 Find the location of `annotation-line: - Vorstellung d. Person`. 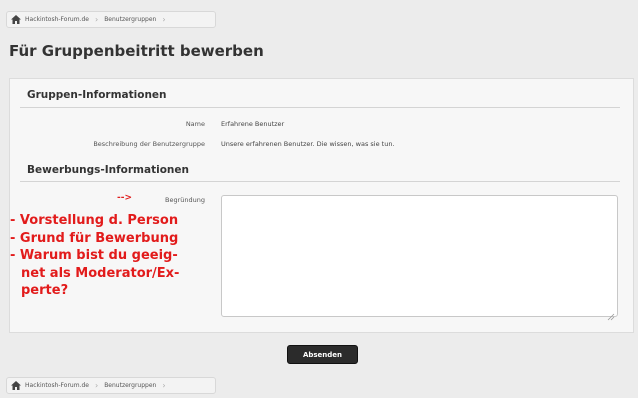

annotation-line: - Vorstellung d. Person is located at coordinates (94, 220).